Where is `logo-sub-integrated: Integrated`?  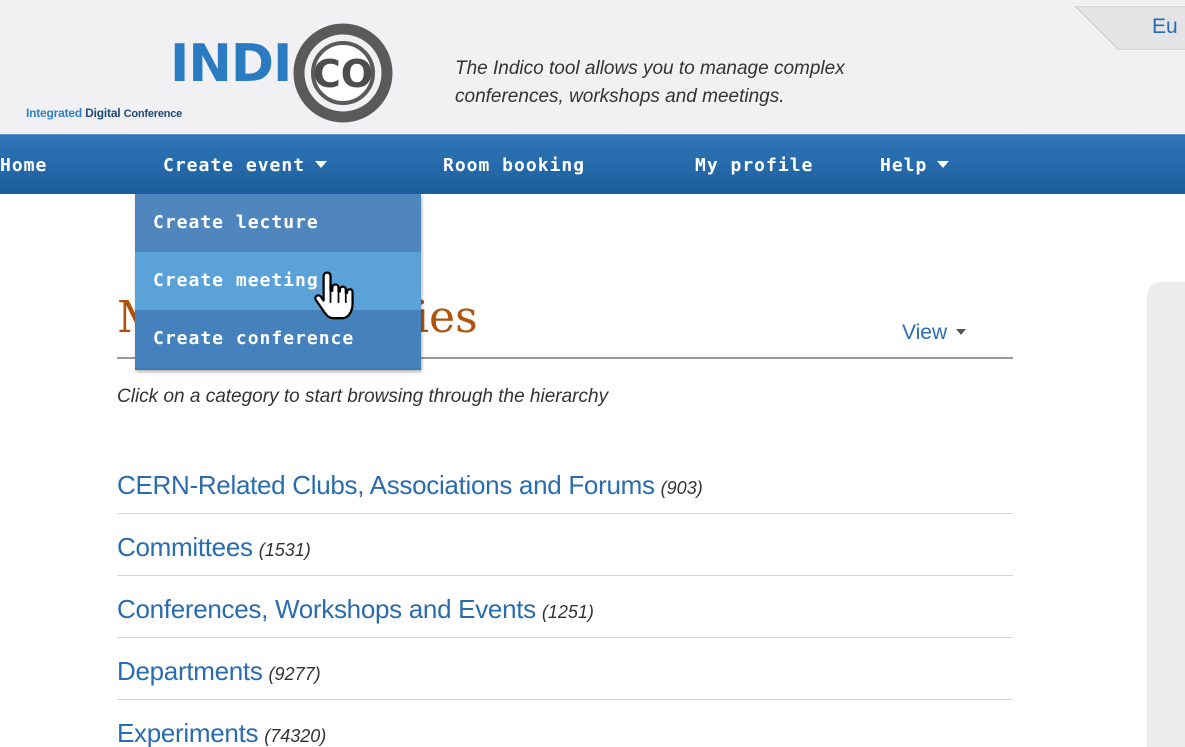 logo-sub-integrated: Integrated is located at coordinates (54, 113).